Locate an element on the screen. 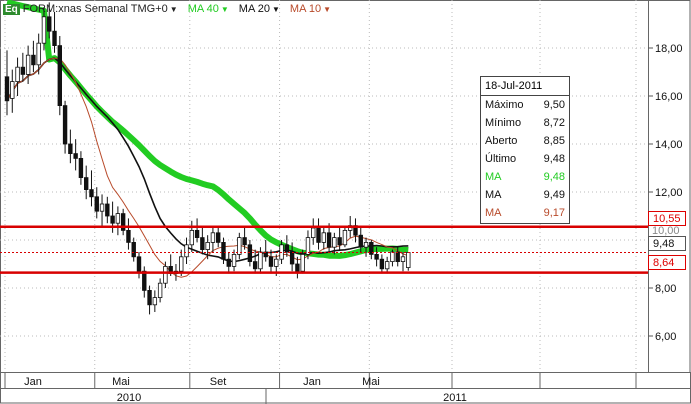 Image resolution: width=691 pixels, height=404 pixels. y-tick-label: 14,00 is located at coordinates (669, 145).